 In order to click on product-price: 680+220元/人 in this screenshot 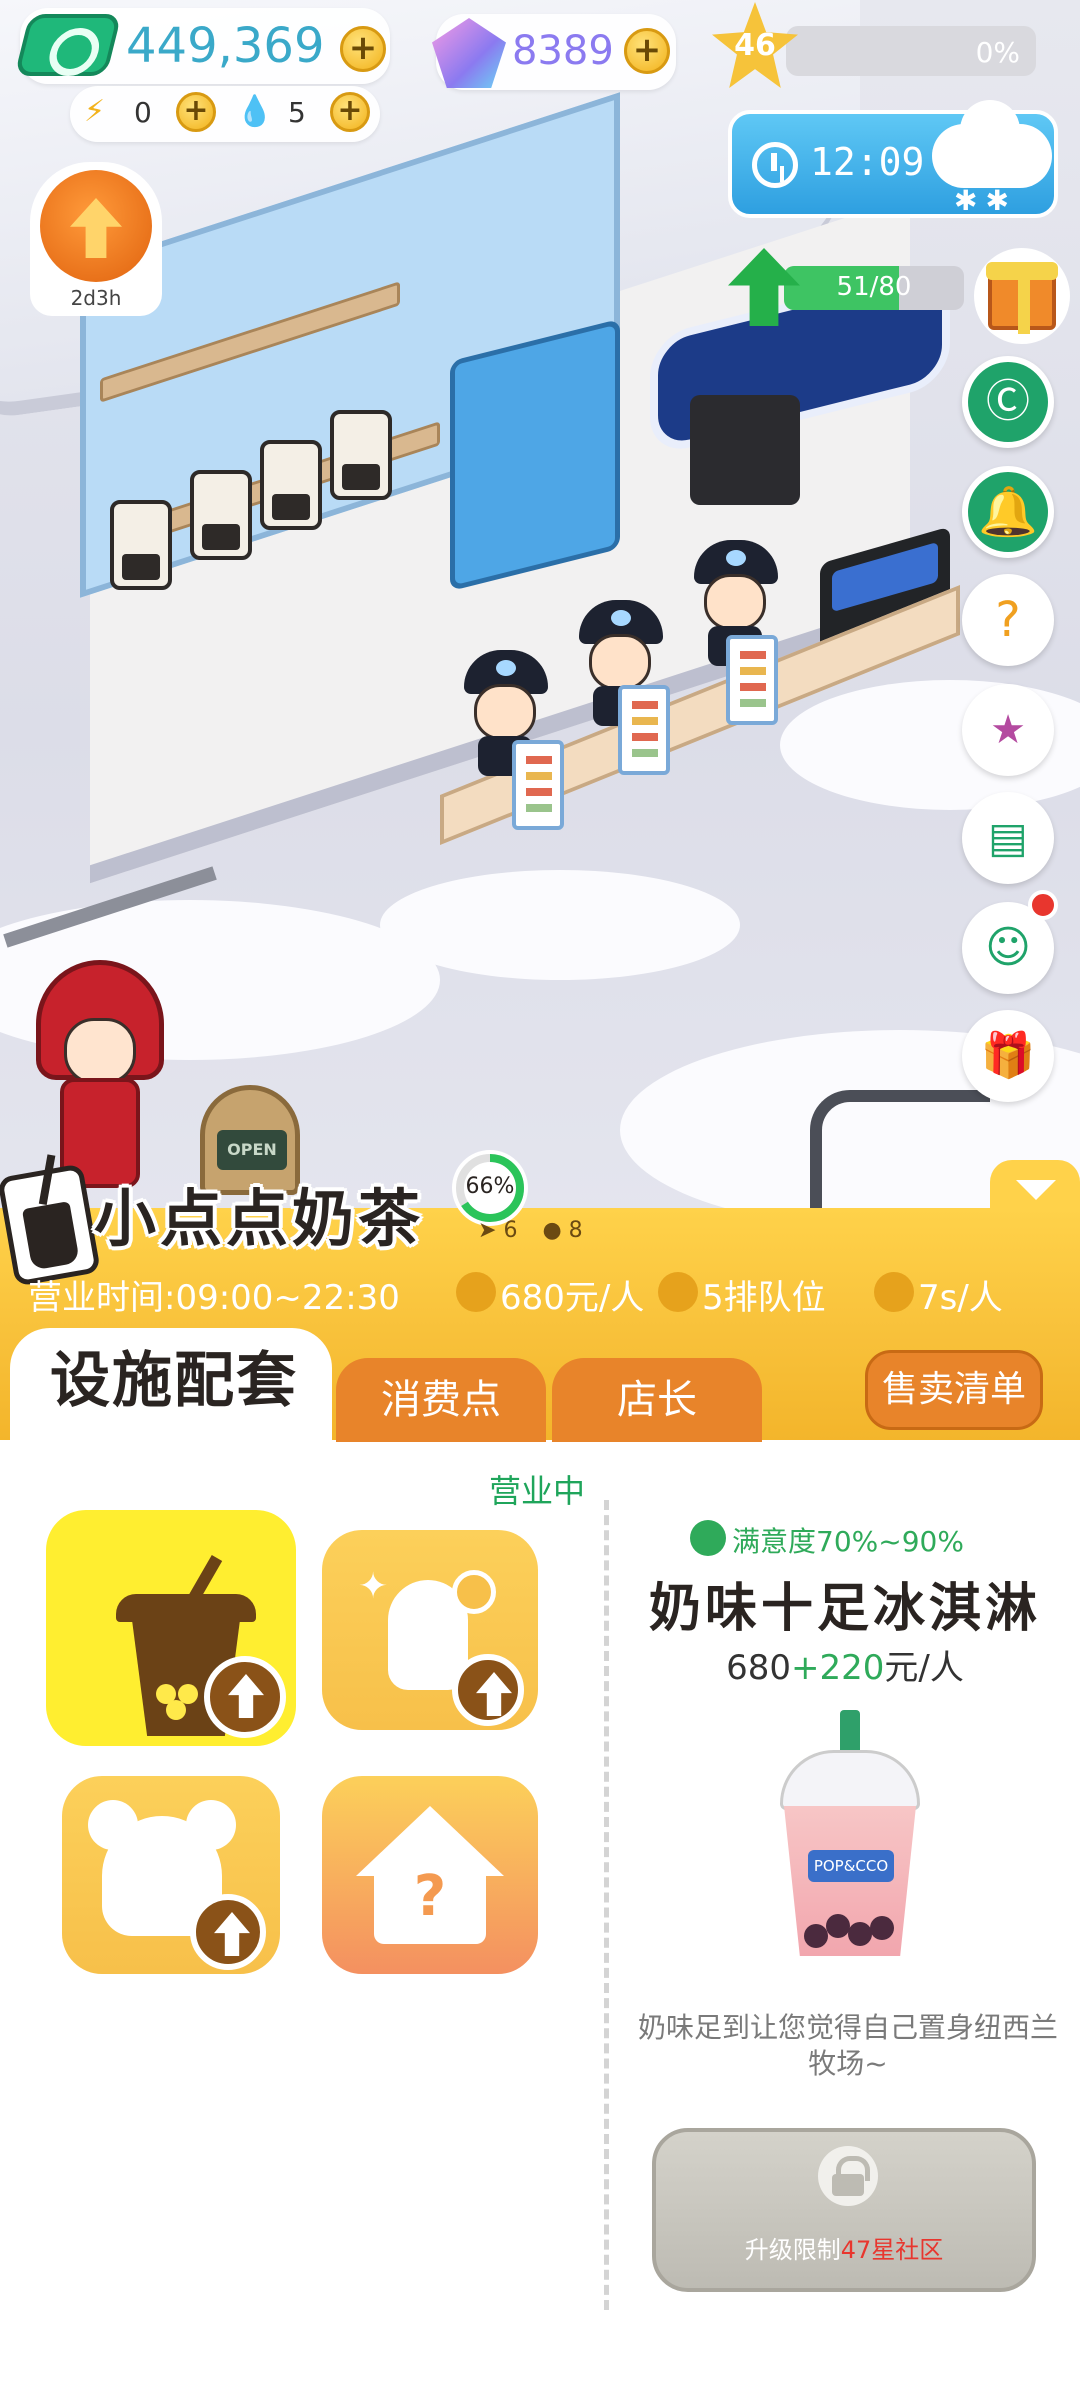, I will do `click(845, 1664)`.